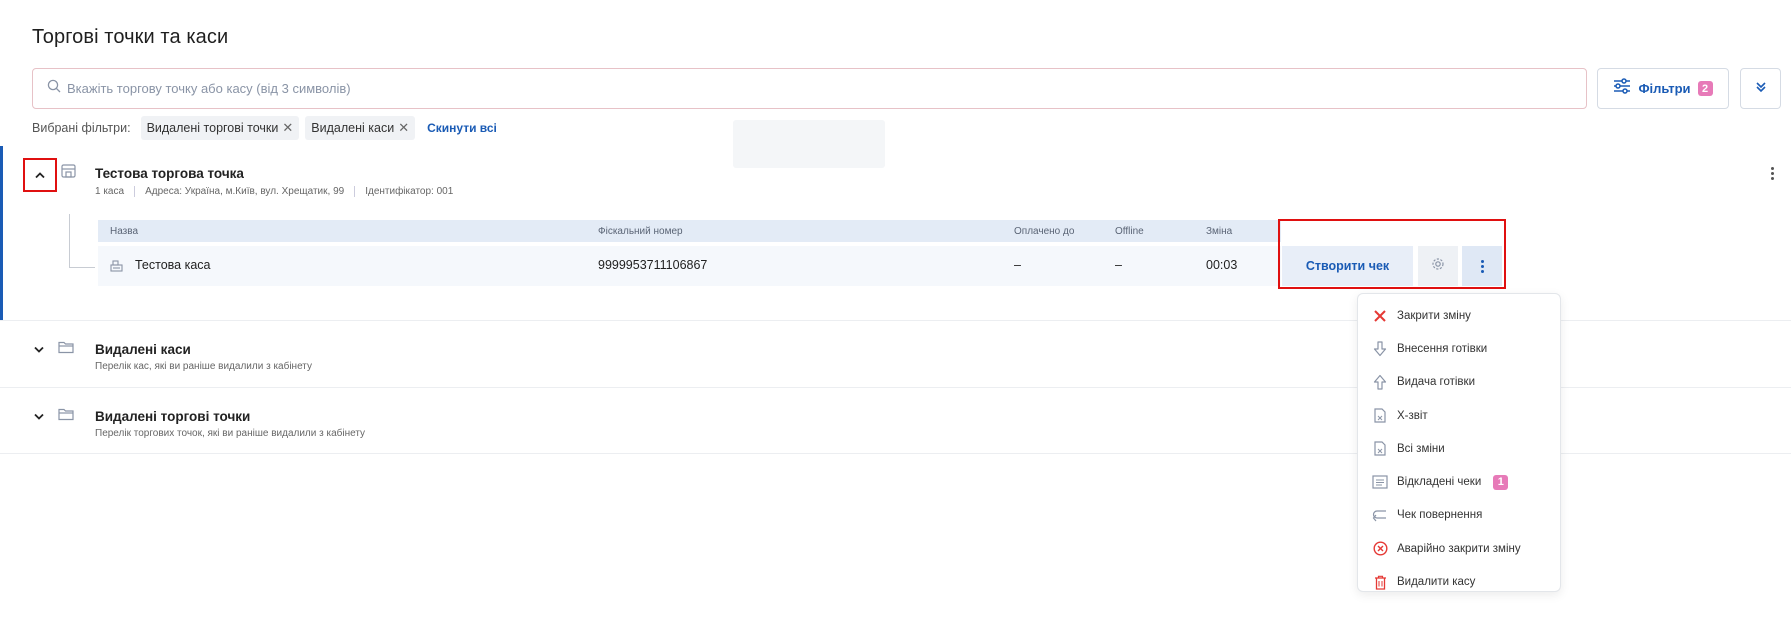 The width and height of the screenshot is (1791, 621). Describe the element at coordinates (1222, 265) in the screenshot. I see `shift-time: 00:03` at that location.